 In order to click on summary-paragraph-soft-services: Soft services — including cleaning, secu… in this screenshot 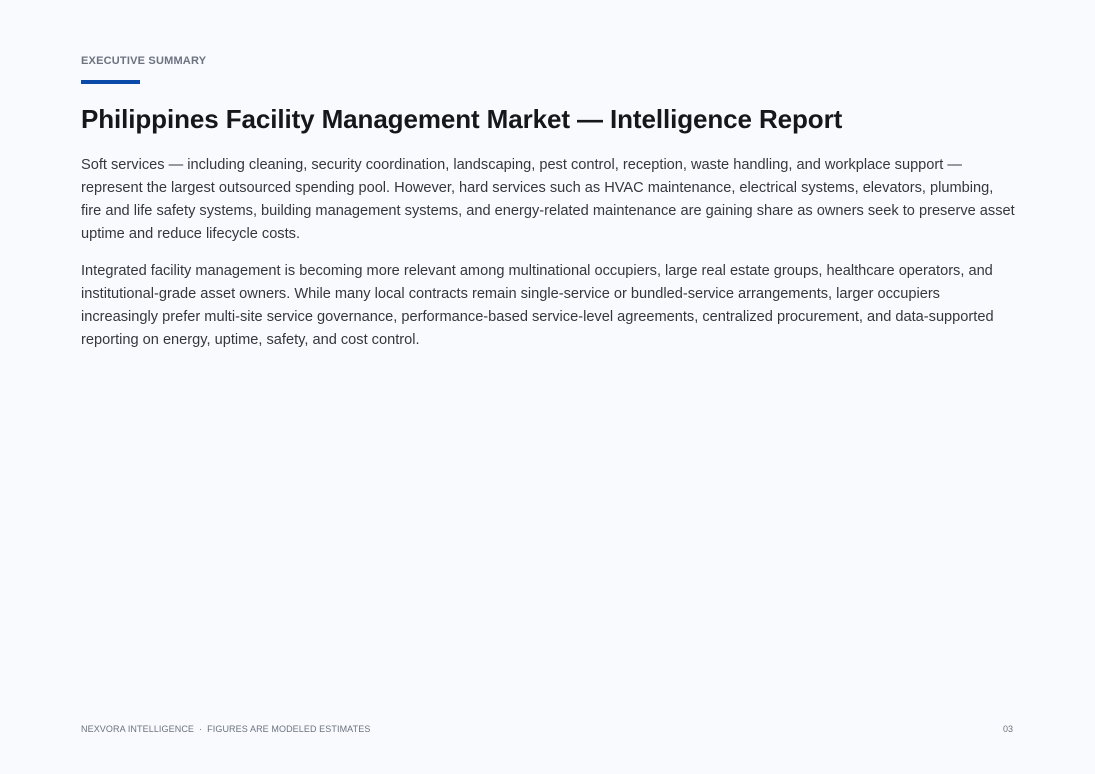, I will do `click(548, 199)`.